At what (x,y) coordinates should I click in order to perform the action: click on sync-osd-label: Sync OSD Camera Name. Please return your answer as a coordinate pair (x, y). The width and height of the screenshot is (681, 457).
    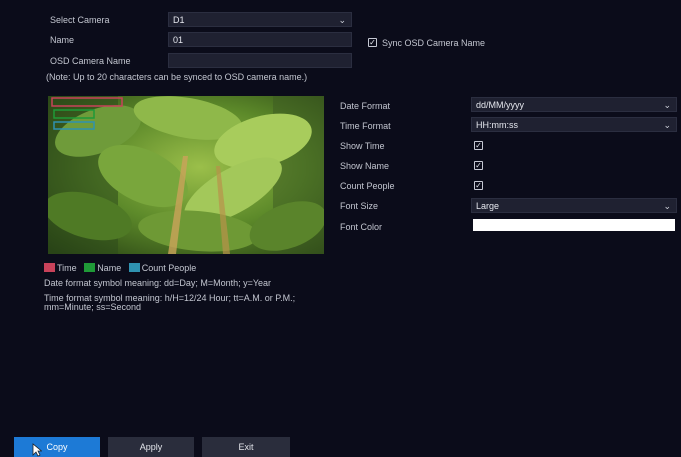
    Looking at the image, I should click on (434, 43).